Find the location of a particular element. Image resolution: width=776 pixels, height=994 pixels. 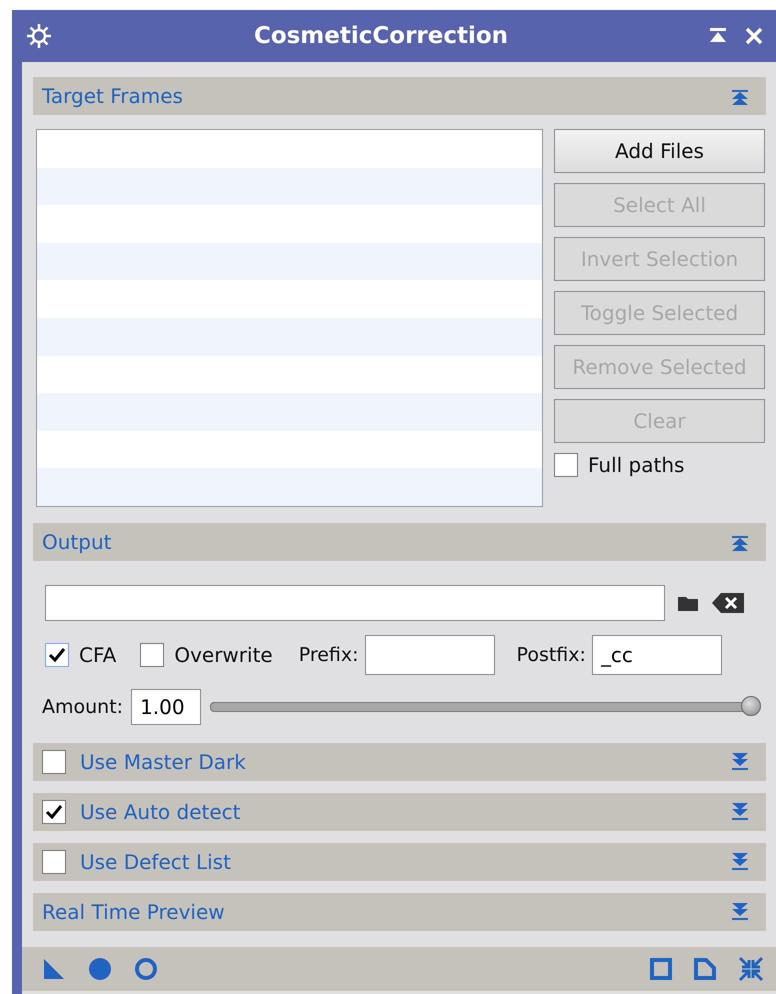

field-label: Postfix: is located at coordinates (551, 655).